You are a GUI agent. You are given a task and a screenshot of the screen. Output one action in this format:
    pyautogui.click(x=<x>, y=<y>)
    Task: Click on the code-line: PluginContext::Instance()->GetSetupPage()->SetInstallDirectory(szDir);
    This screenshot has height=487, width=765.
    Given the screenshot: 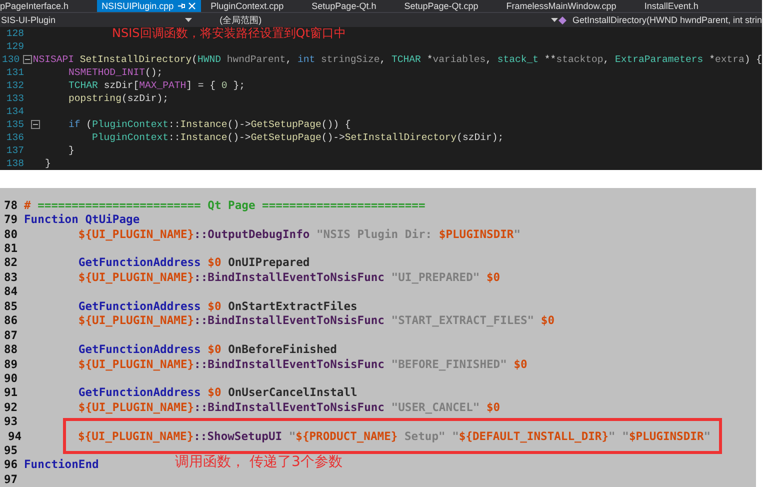 What is the action you would take?
    pyautogui.click(x=298, y=137)
    